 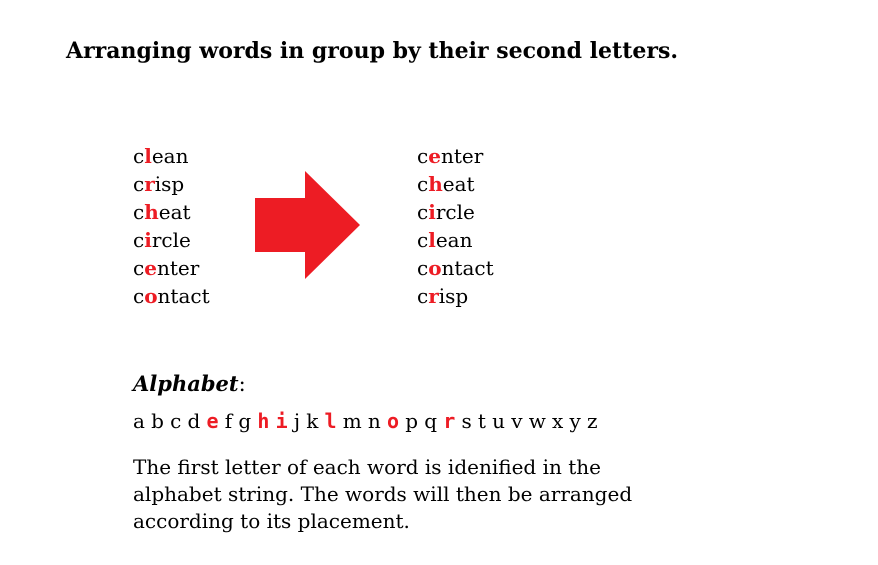 I want to click on alphabet-letter: z, so click(x=592, y=421).